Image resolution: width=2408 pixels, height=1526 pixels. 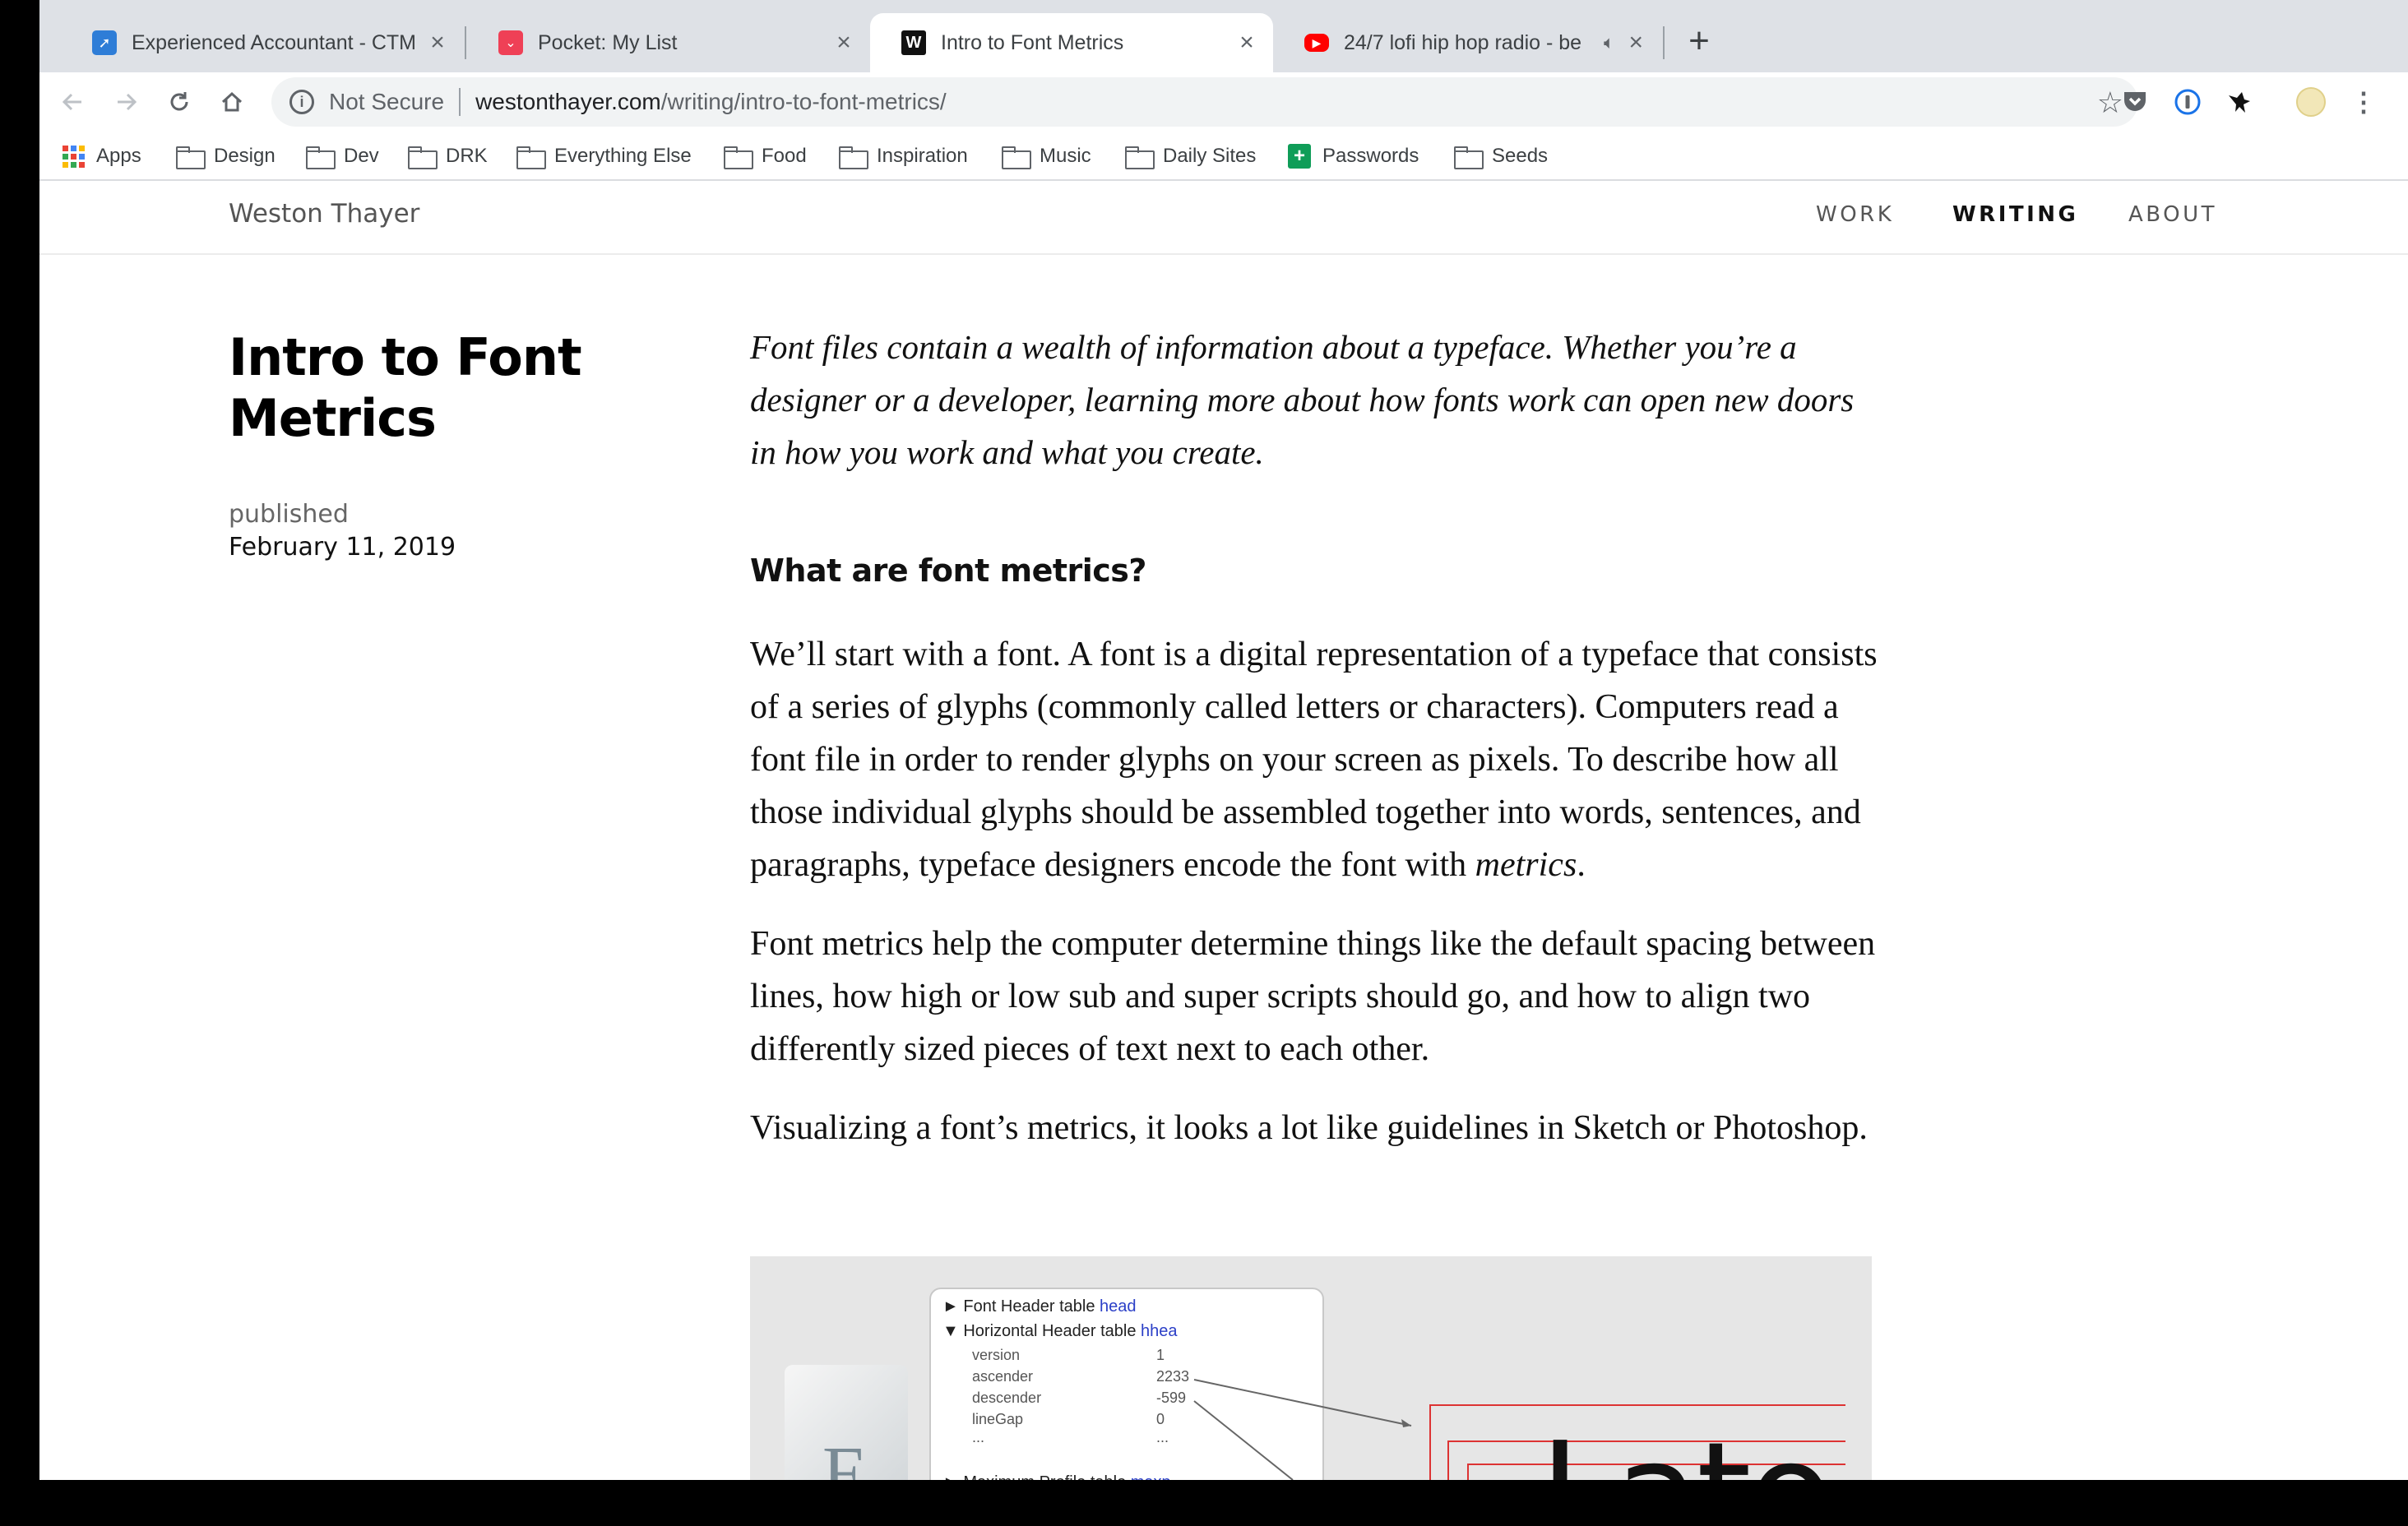 I want to click on bookmark-folder-music: Music, so click(x=1046, y=156).